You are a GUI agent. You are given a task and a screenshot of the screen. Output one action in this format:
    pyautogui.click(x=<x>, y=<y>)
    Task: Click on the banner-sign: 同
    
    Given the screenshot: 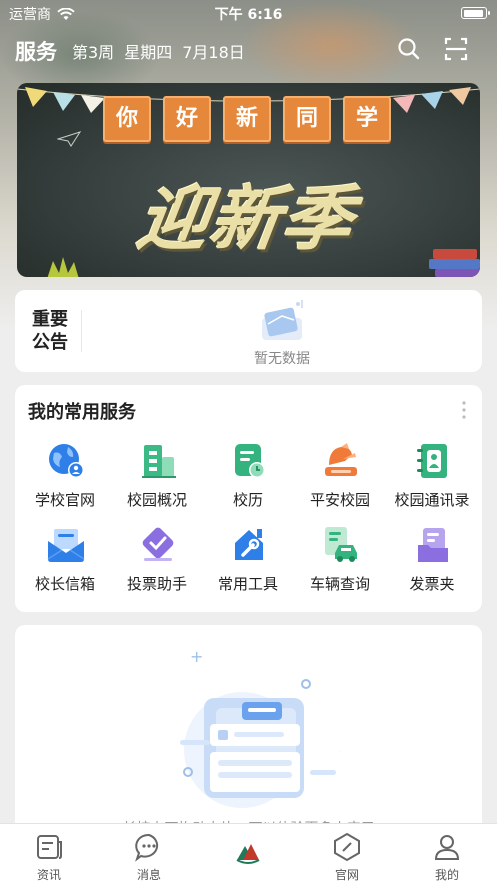 What is the action you would take?
    pyautogui.click(x=307, y=119)
    